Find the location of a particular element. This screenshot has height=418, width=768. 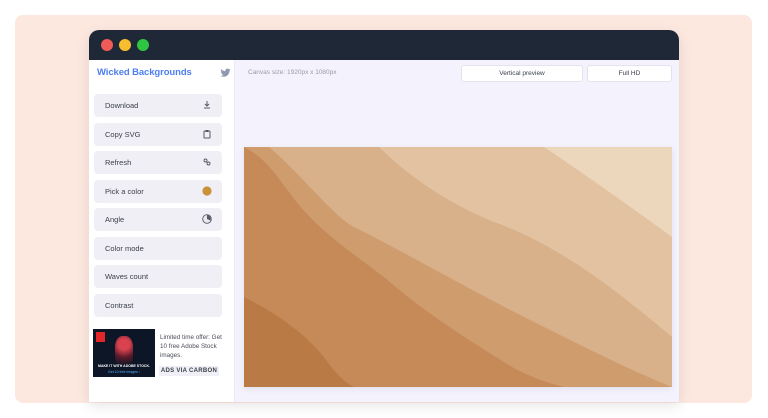

minimize-window-button is located at coordinates (125, 45).